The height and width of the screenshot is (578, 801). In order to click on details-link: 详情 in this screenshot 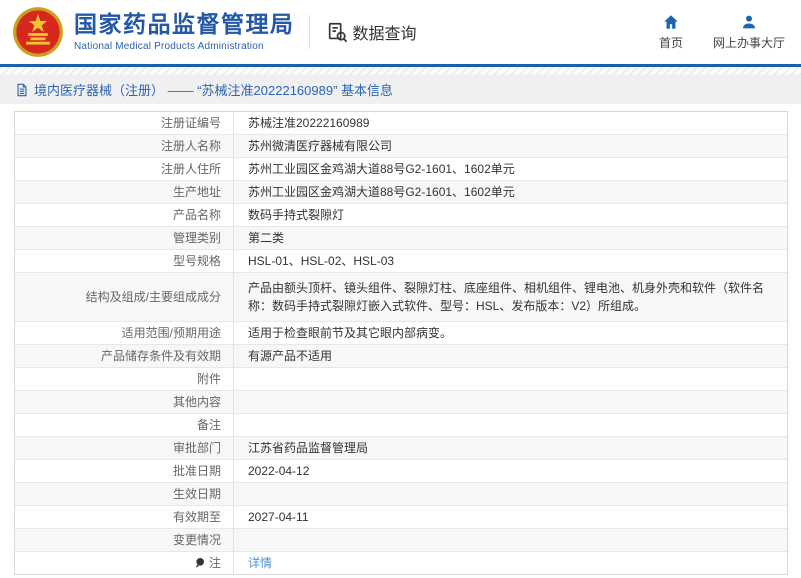, I will do `click(260, 563)`.